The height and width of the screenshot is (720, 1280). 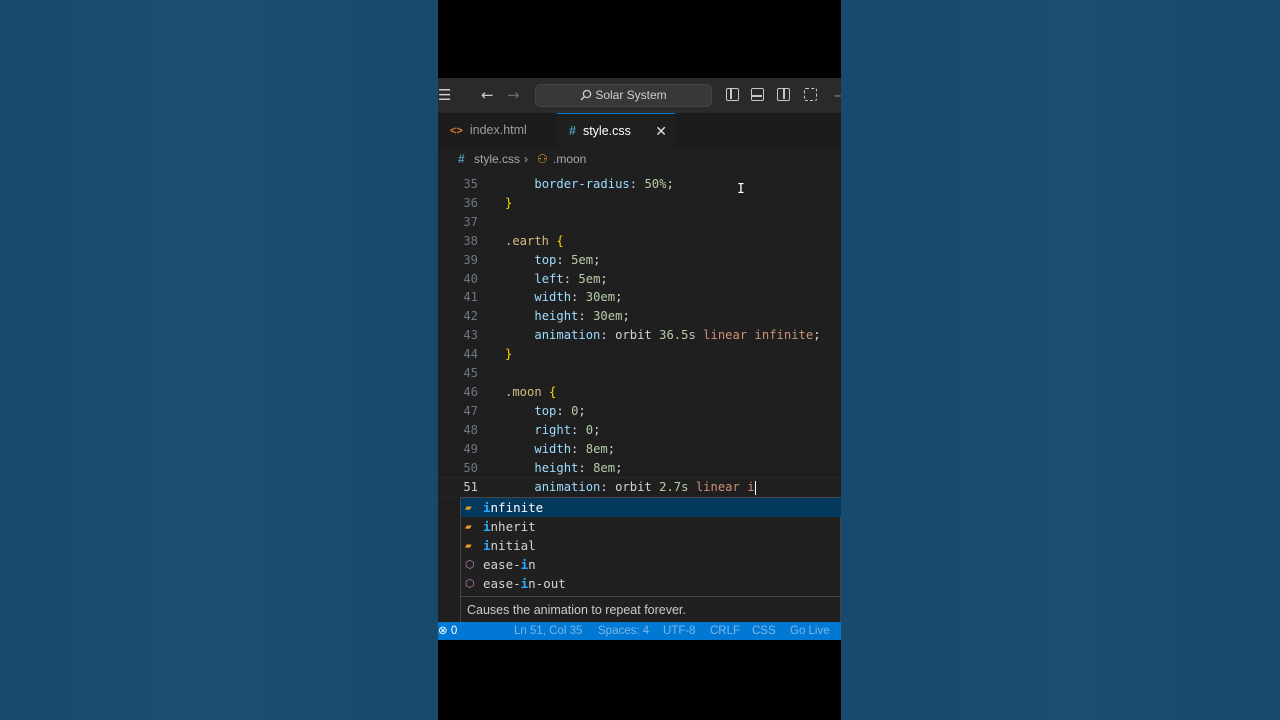 I want to click on line-number: 47, so click(x=470, y=410).